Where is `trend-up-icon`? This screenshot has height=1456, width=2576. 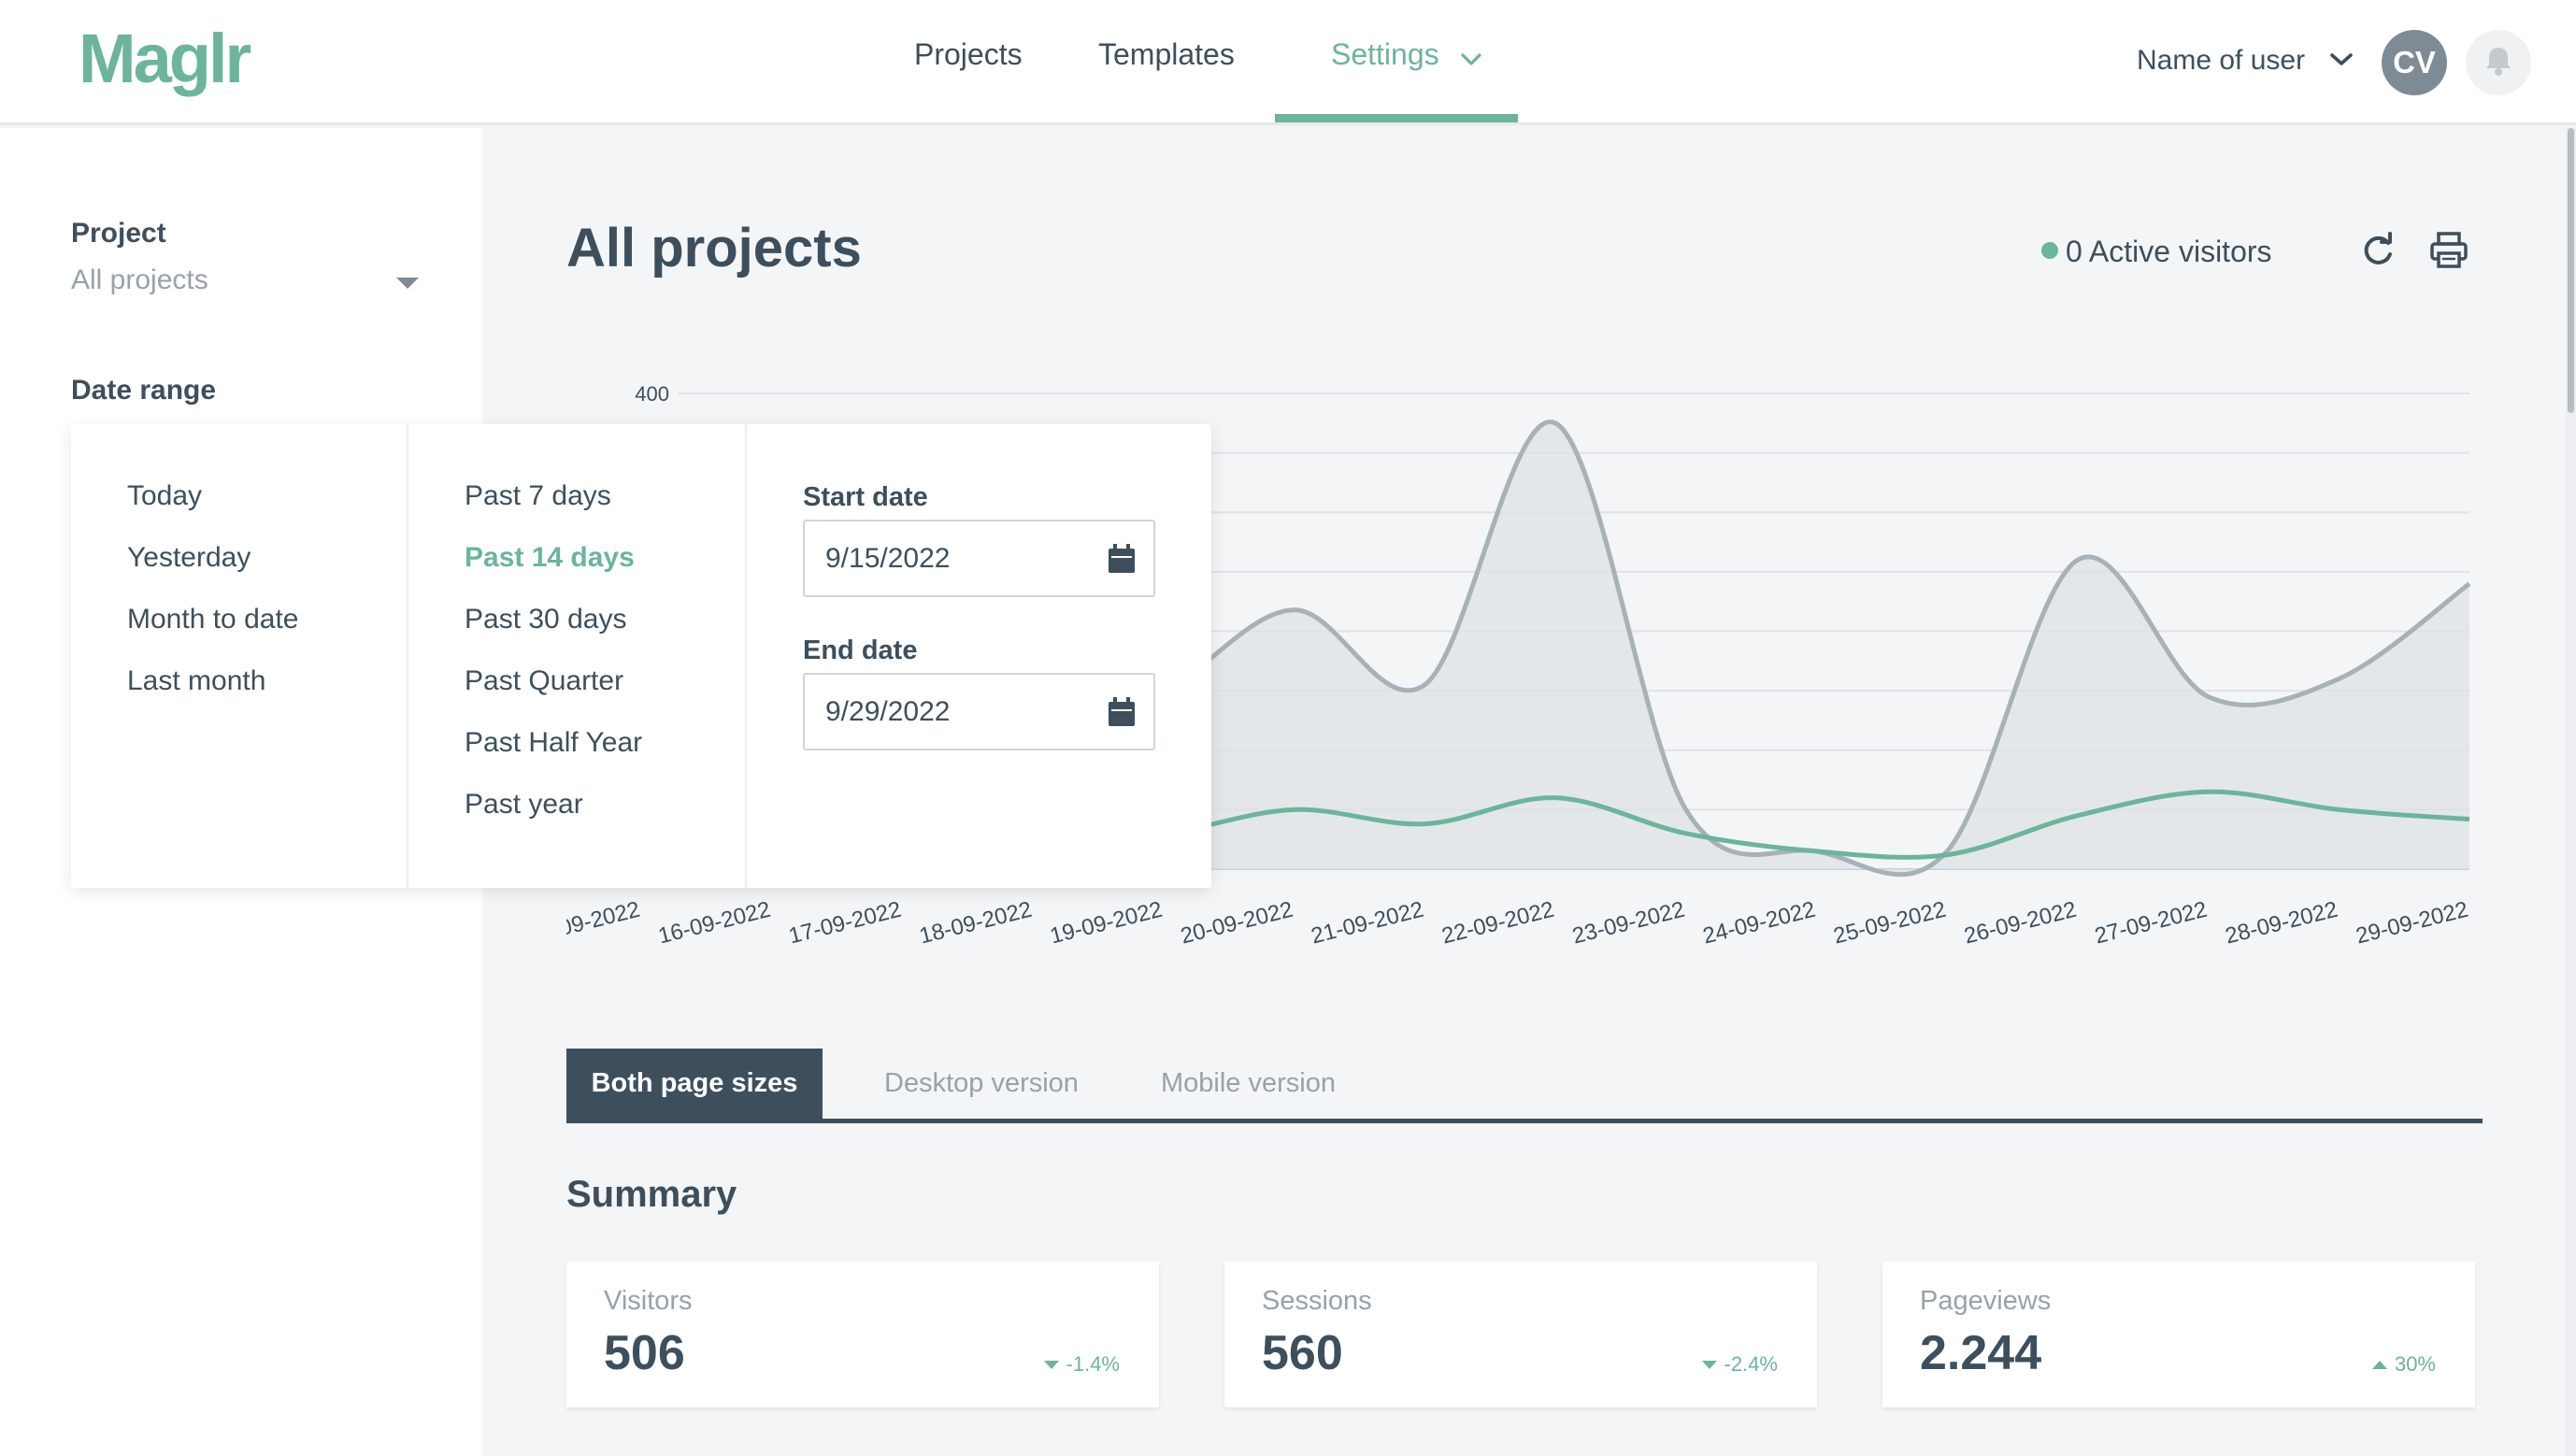 trend-up-icon is located at coordinates (2379, 1365).